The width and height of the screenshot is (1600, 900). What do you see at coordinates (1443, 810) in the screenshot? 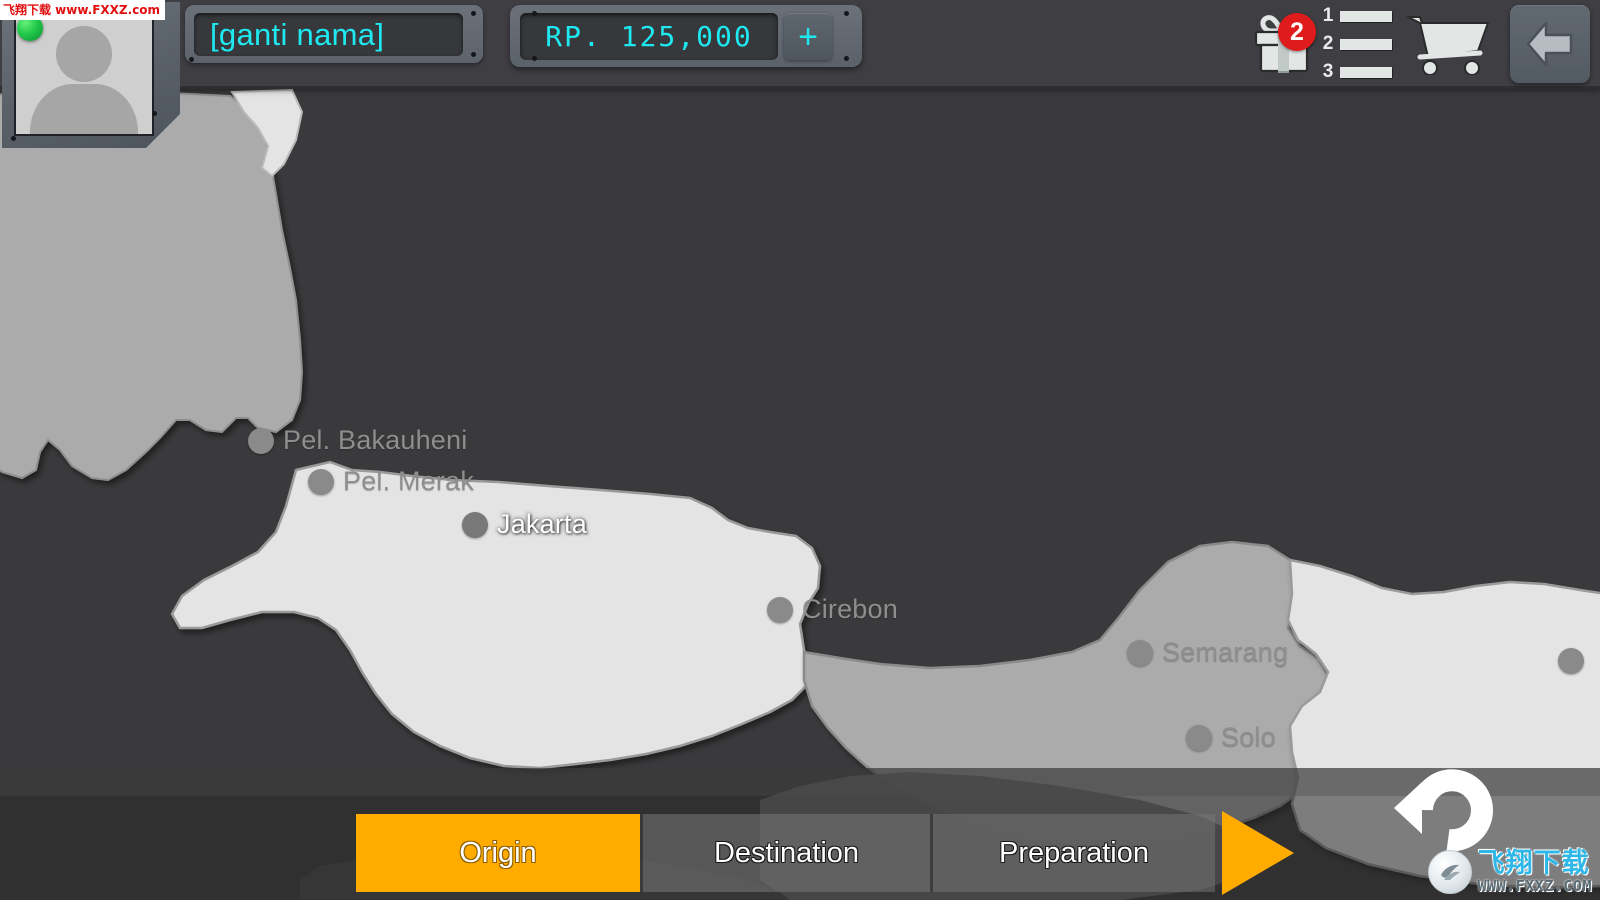
I see `reset-rotate-icon` at bounding box center [1443, 810].